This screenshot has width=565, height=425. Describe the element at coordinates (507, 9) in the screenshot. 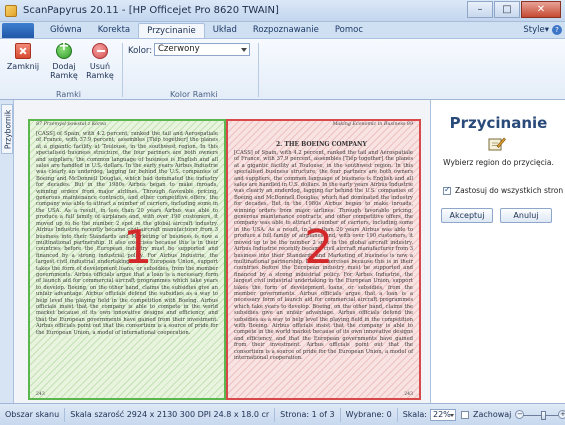

I see `maximize-button: □` at that location.